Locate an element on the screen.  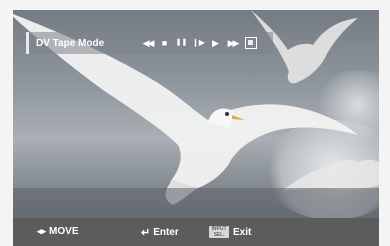
pause-button: ❚❚ is located at coordinates (181, 43).